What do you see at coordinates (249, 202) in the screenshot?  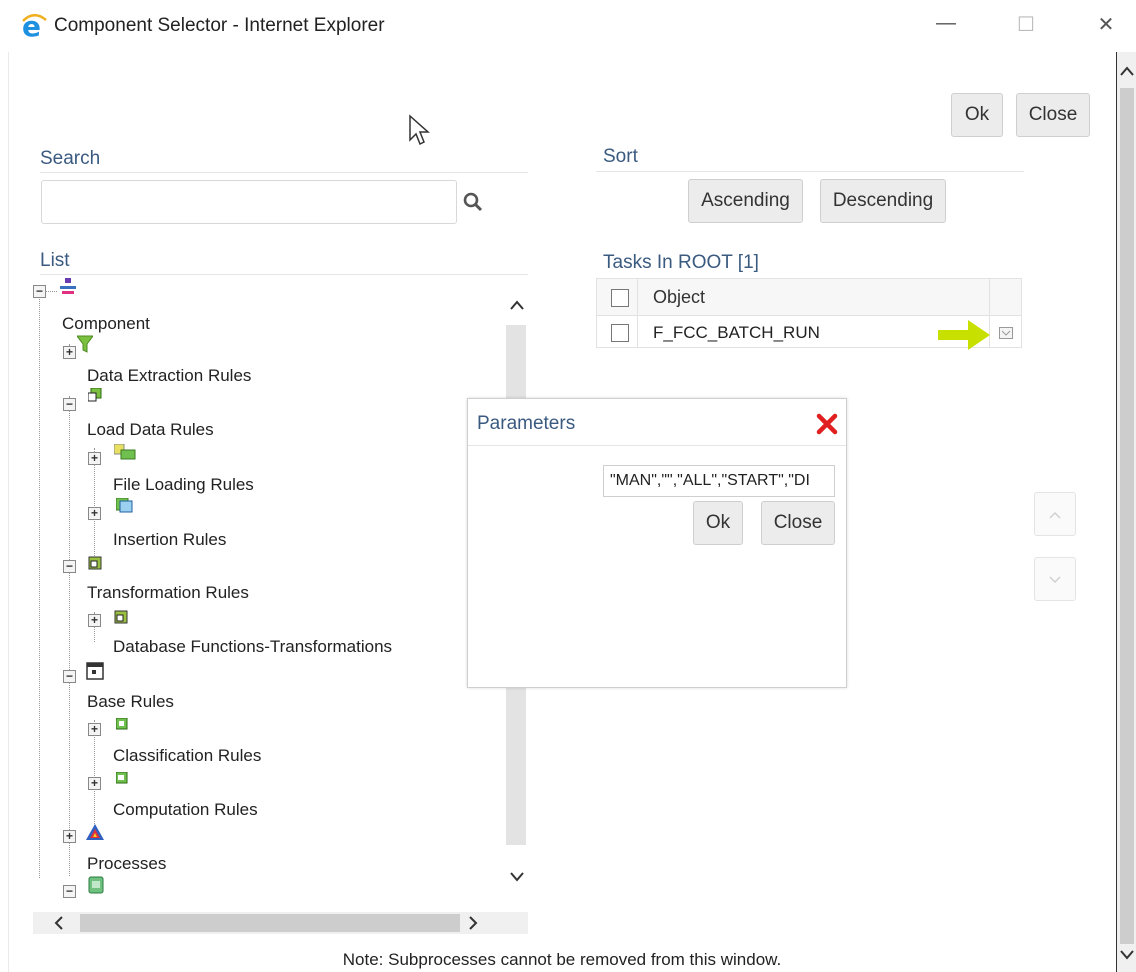 I see `search-input` at bounding box center [249, 202].